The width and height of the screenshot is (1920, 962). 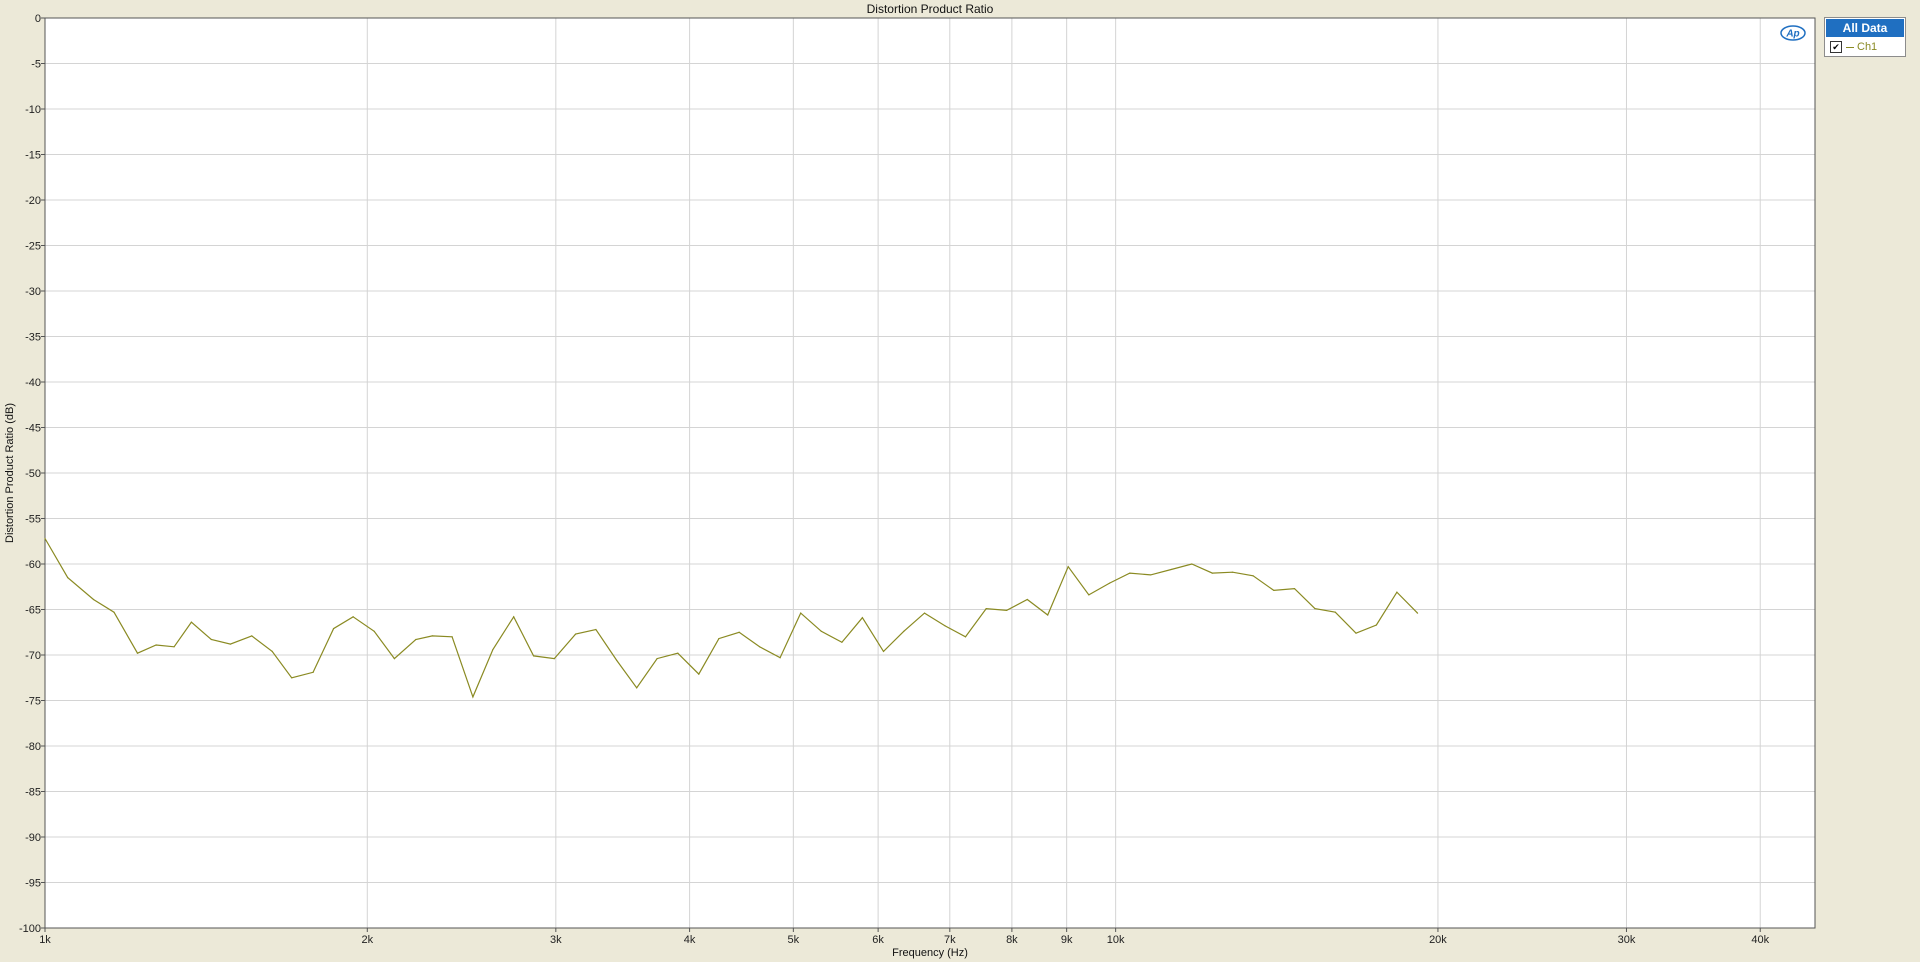 I want to click on ap-logo-text: Ap, so click(x=1792, y=34).